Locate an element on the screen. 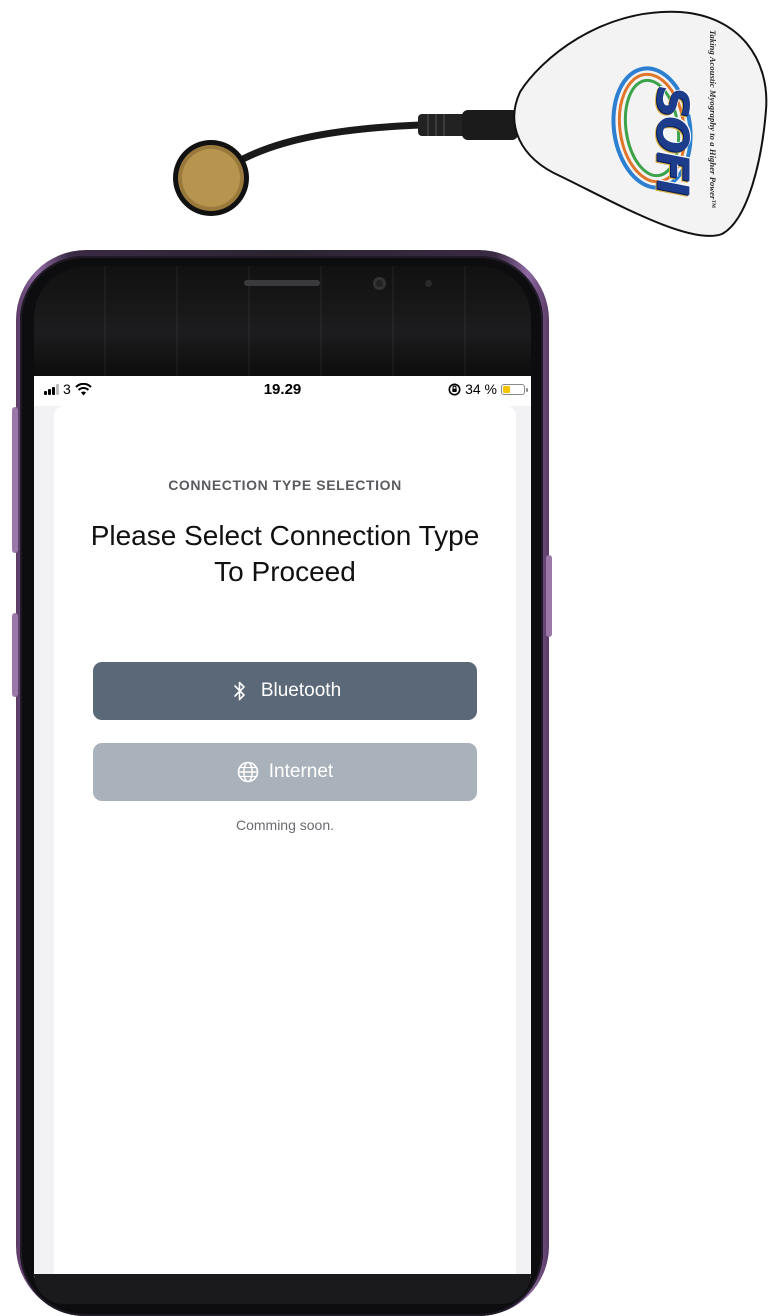 This screenshot has width=773, height=1316. globe-icon is located at coordinates (248, 772).